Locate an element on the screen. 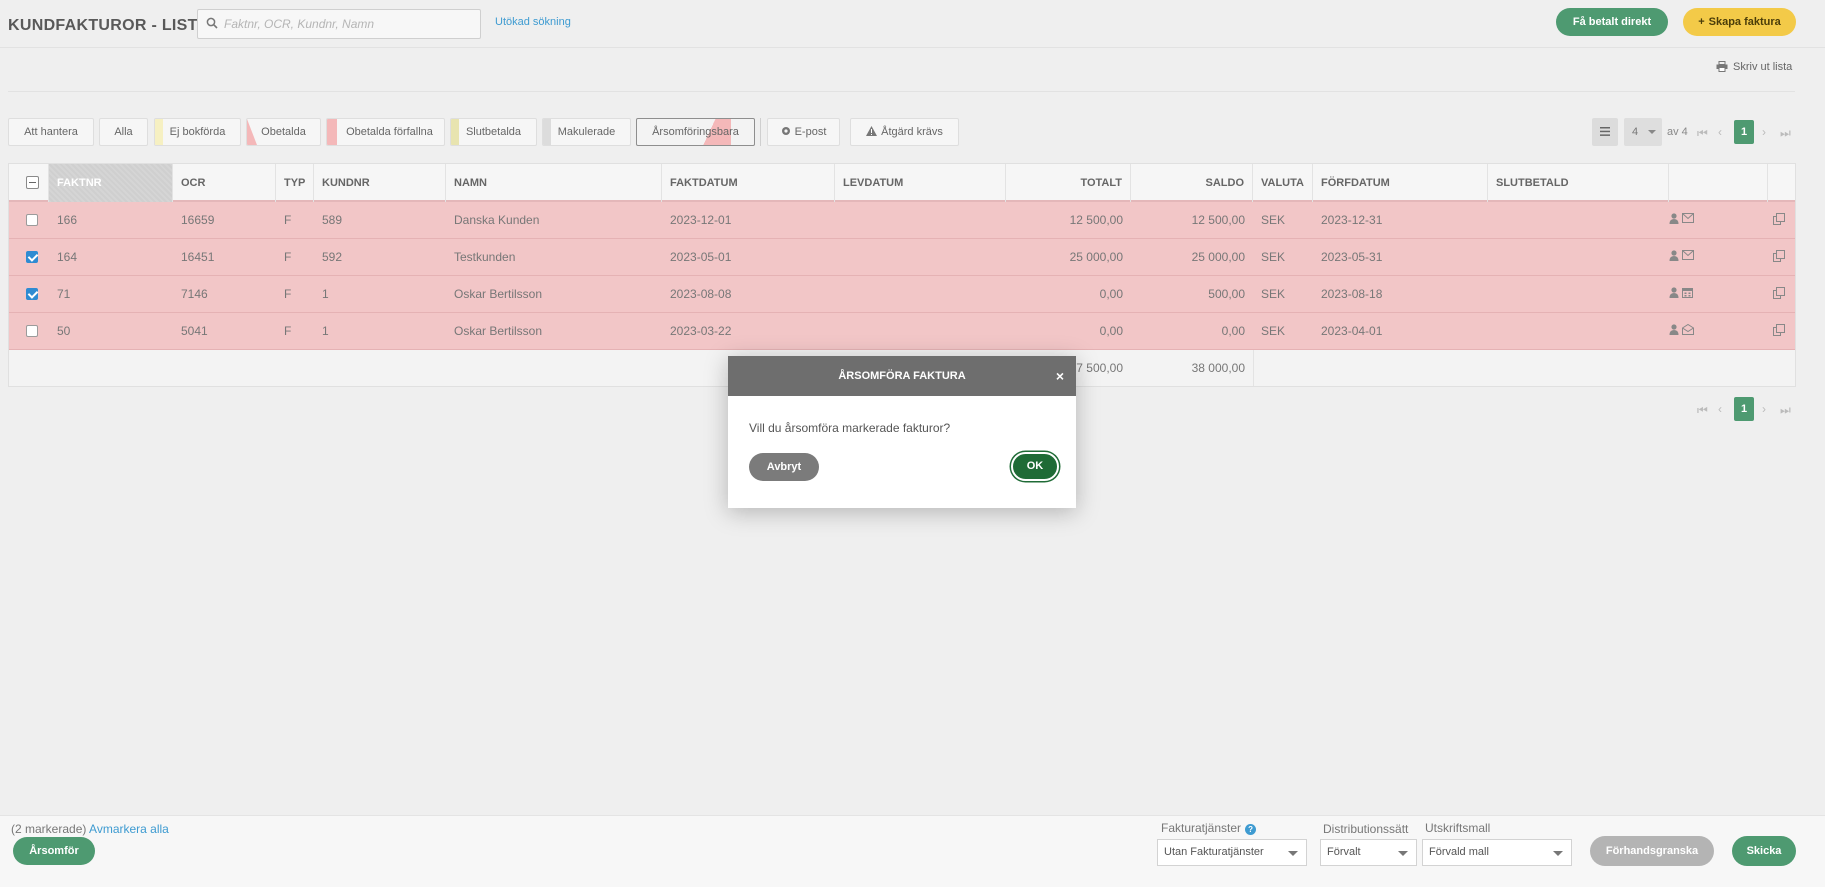 The image size is (1825, 887). envelope-open-icon is located at coordinates (1689, 330).